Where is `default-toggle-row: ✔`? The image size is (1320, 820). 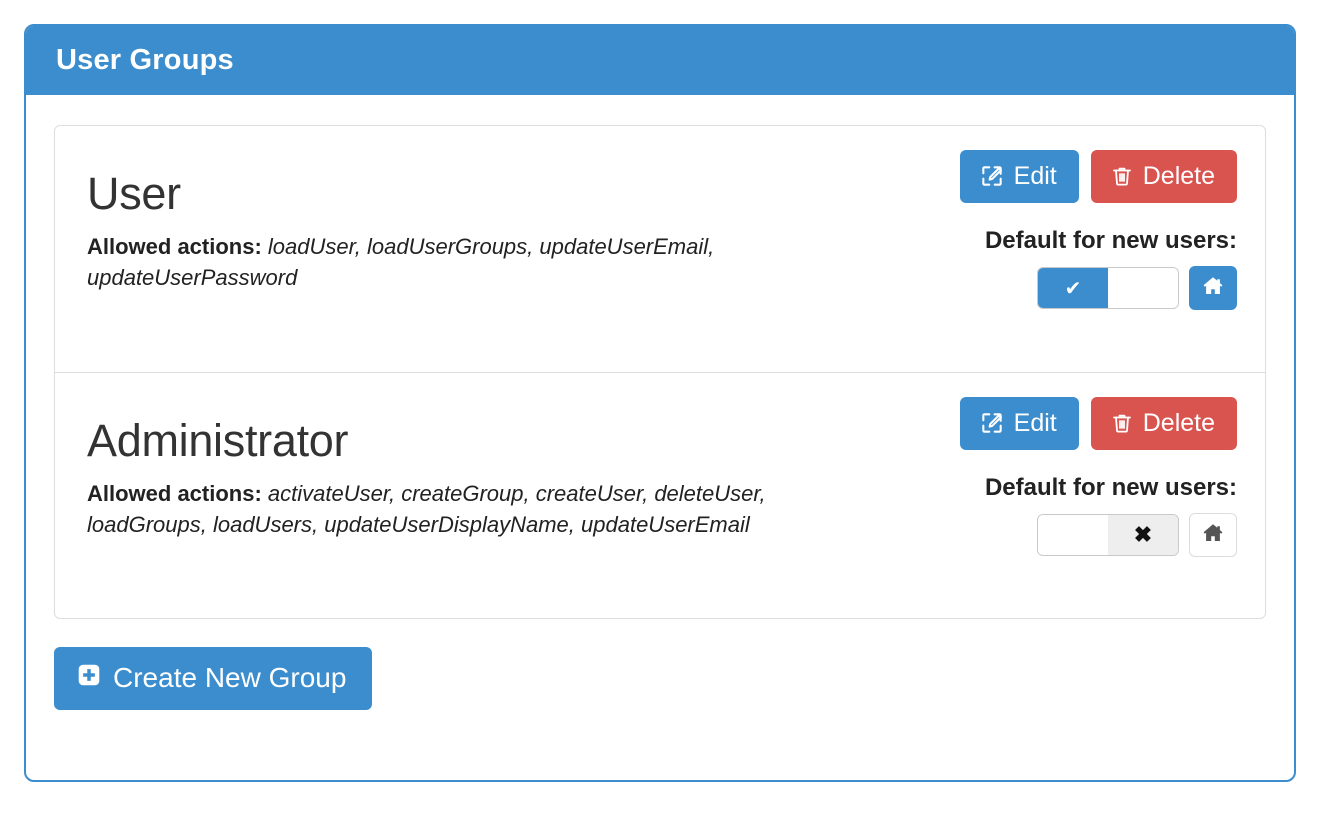 default-toggle-row: ✔ is located at coordinates (1077, 288).